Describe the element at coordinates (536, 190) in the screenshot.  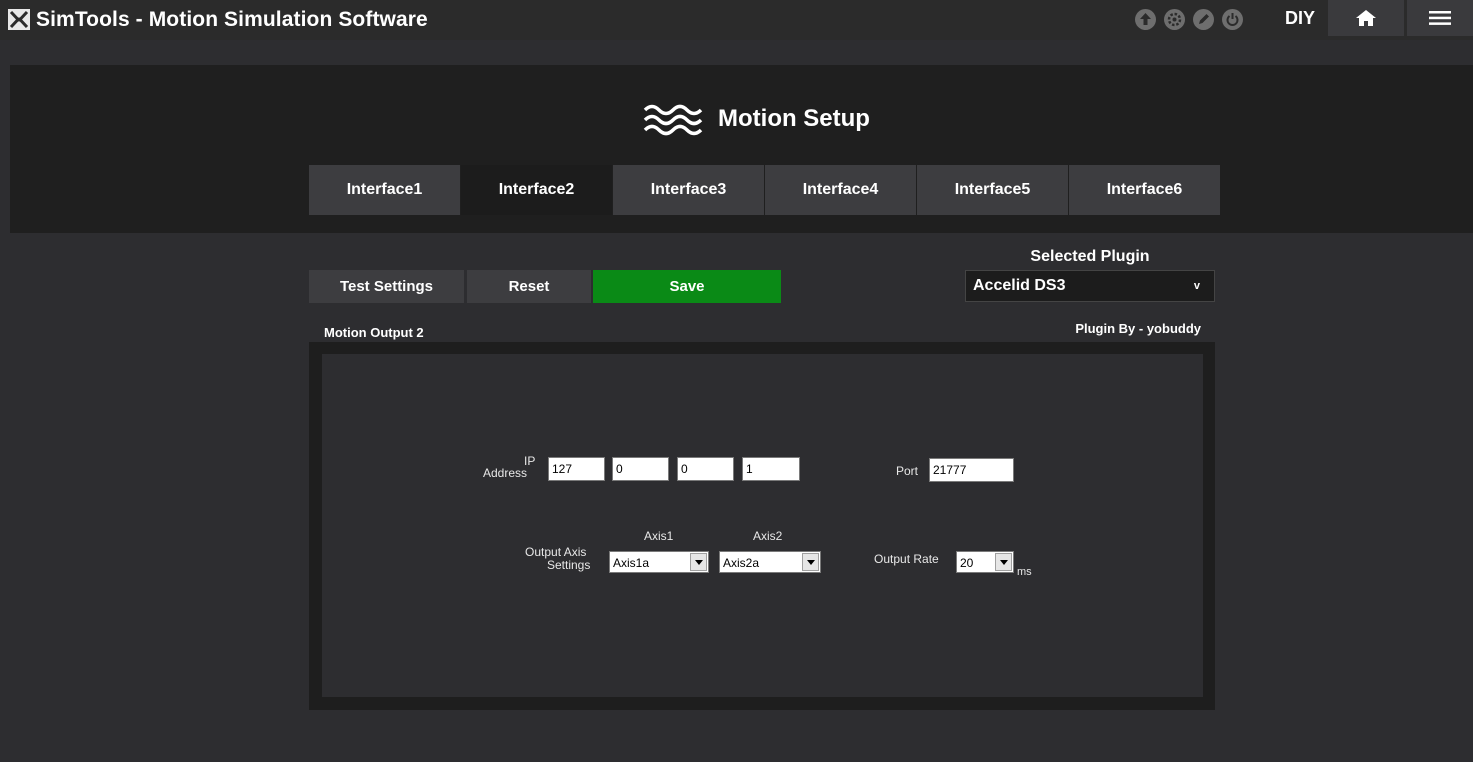
I see `tab-interface2: Interface2` at that location.